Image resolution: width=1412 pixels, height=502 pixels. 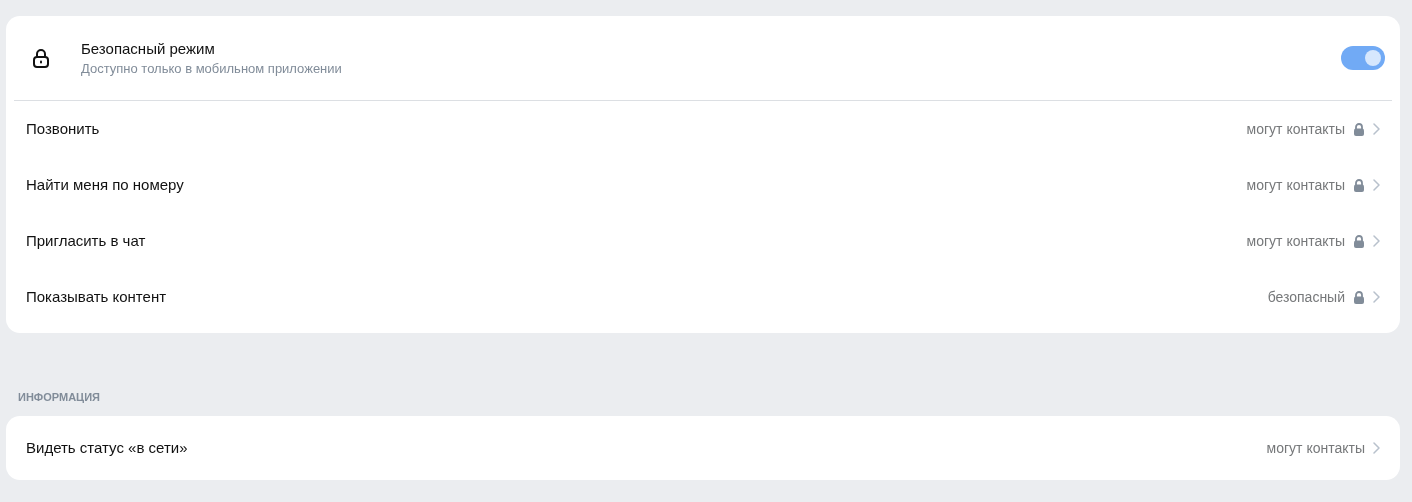 What do you see at coordinates (703, 241) in the screenshot?
I see `settings-row: Пригласить в чат могут контакты` at bounding box center [703, 241].